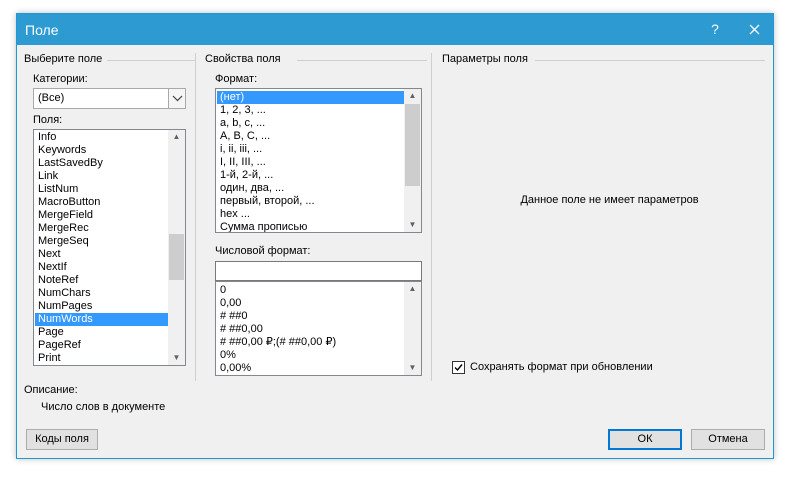 This screenshot has height=481, width=795. What do you see at coordinates (101, 202) in the screenshot?
I see `field-list-item: MacroButton` at bounding box center [101, 202].